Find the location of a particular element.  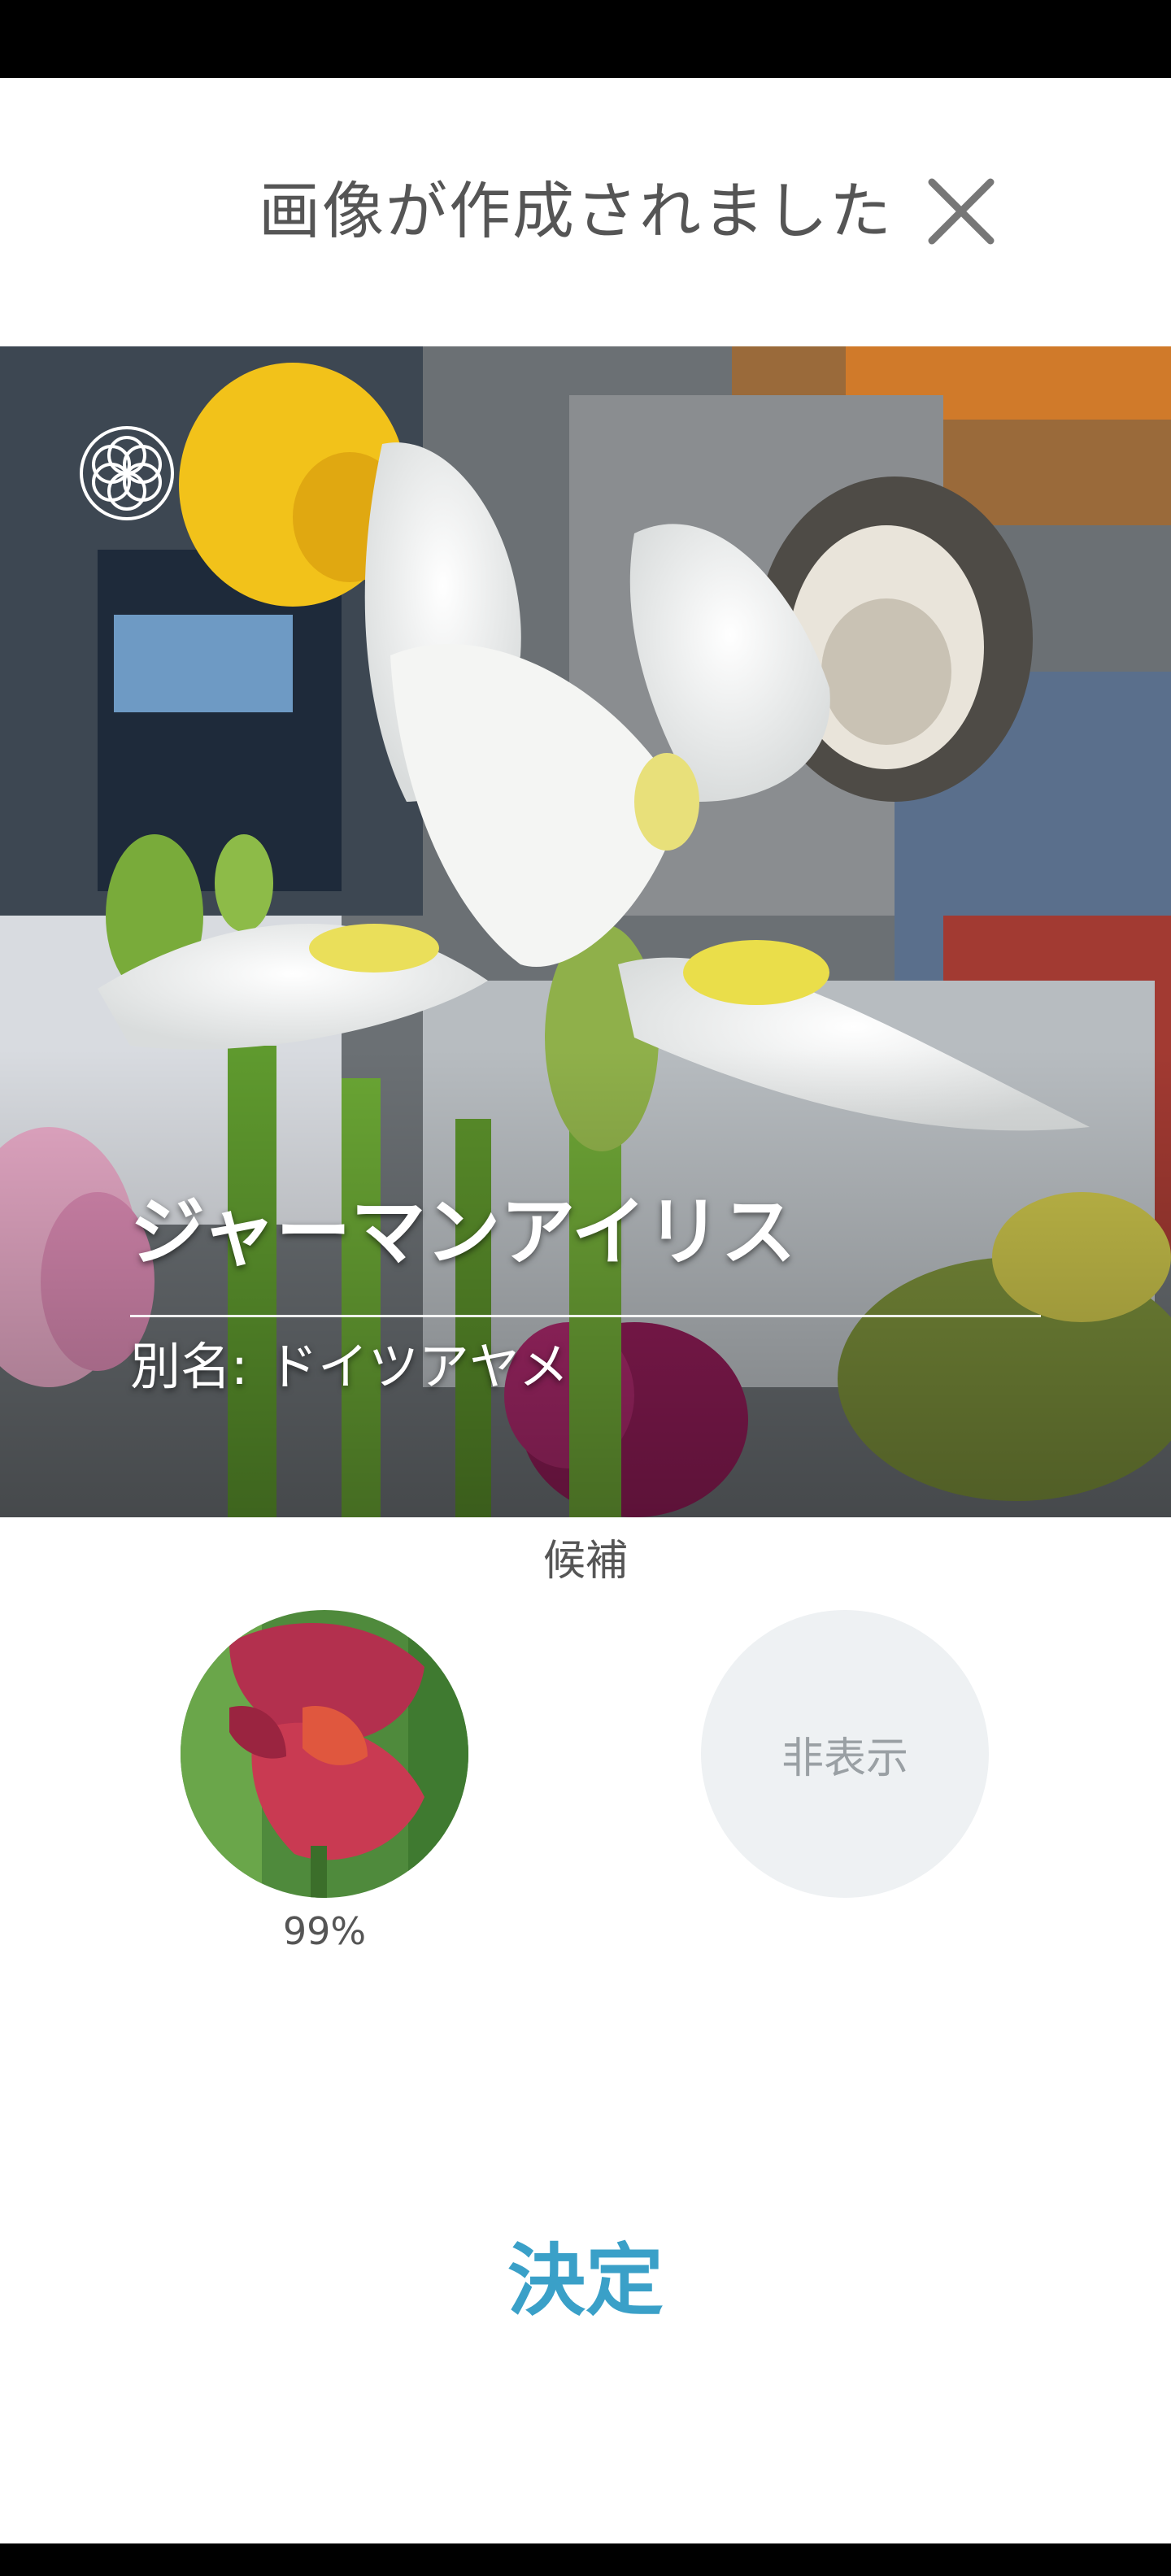

hide-button: 非表示 is located at coordinates (845, 1754).